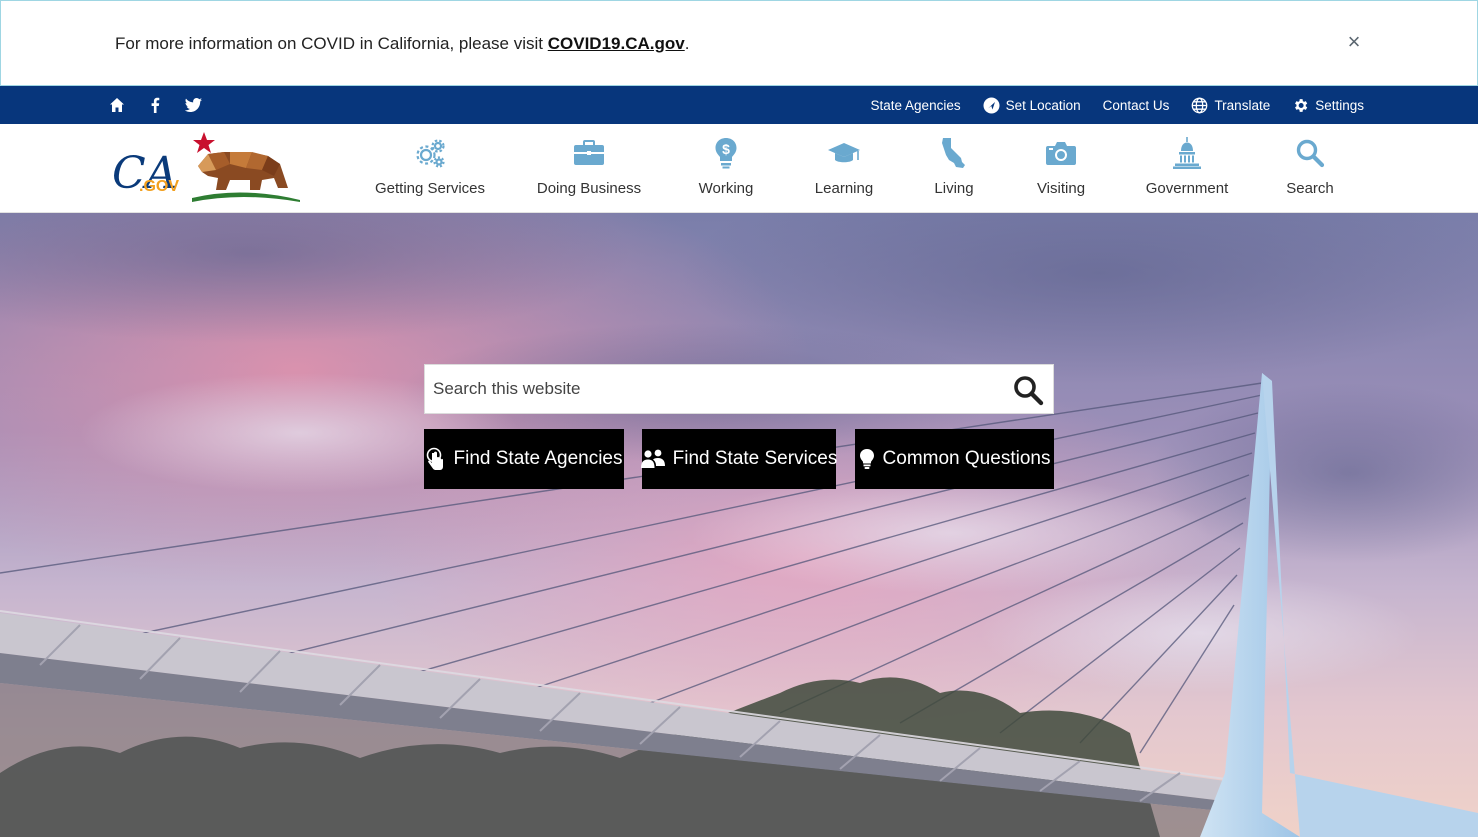 This screenshot has width=1478, height=837. What do you see at coordinates (538, 458) in the screenshot?
I see `find-state-agencies-label: Find State Agencies` at bounding box center [538, 458].